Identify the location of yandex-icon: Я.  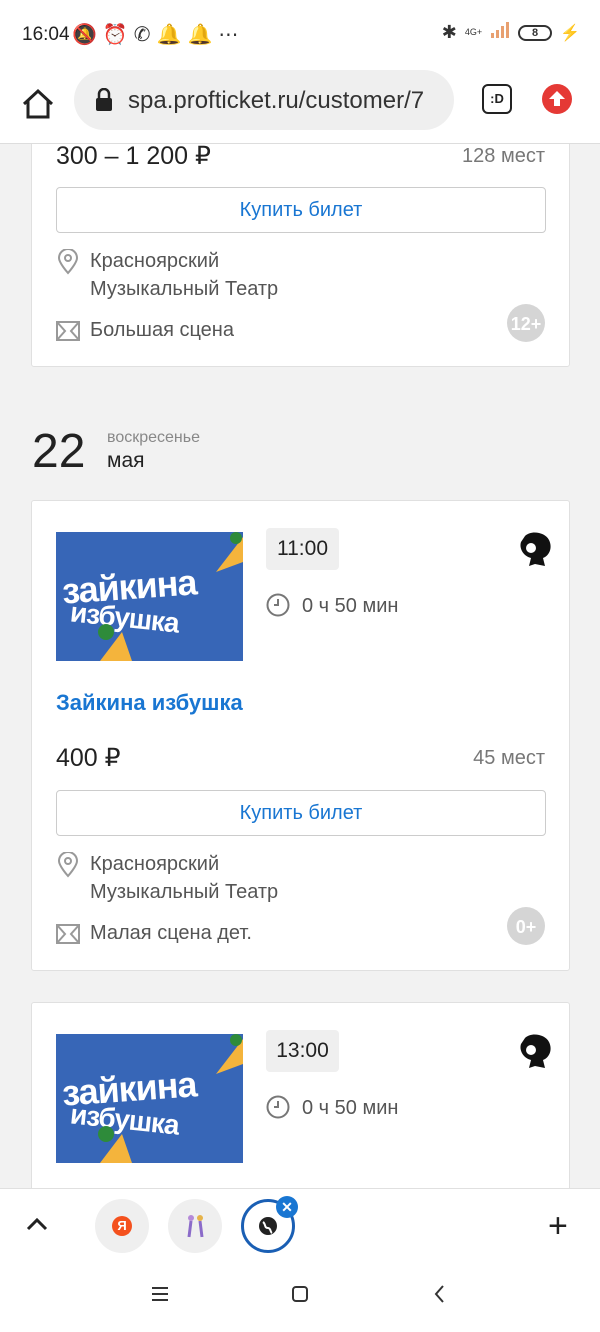
(122, 1226).